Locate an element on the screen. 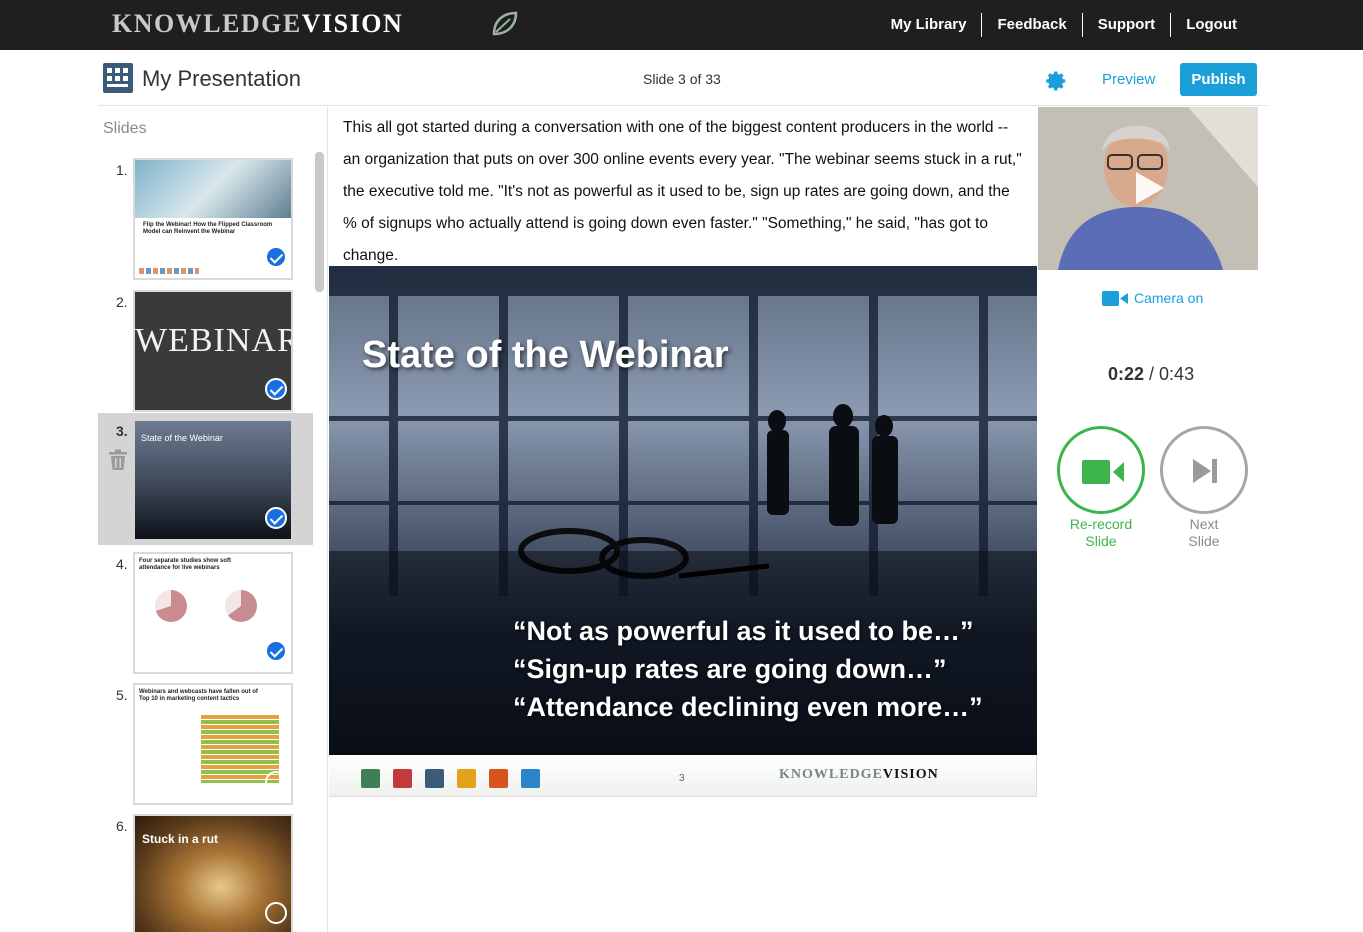  slide-thumbnail-row-selected: 3. State of the Webinar is located at coordinates (205, 479).